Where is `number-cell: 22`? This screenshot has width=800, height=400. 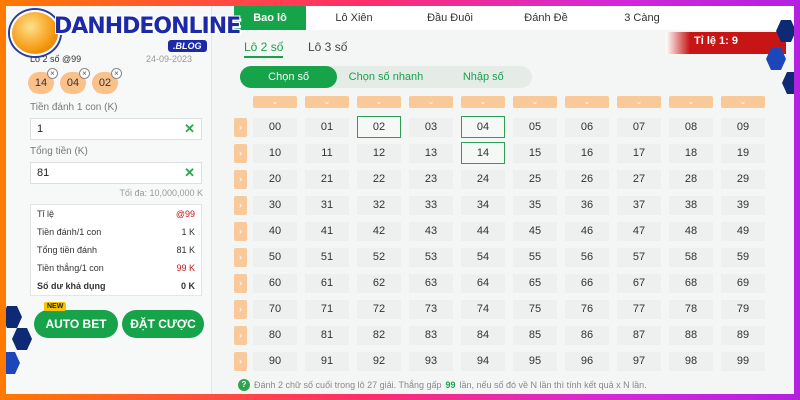
number-cell: 22 is located at coordinates (379, 179).